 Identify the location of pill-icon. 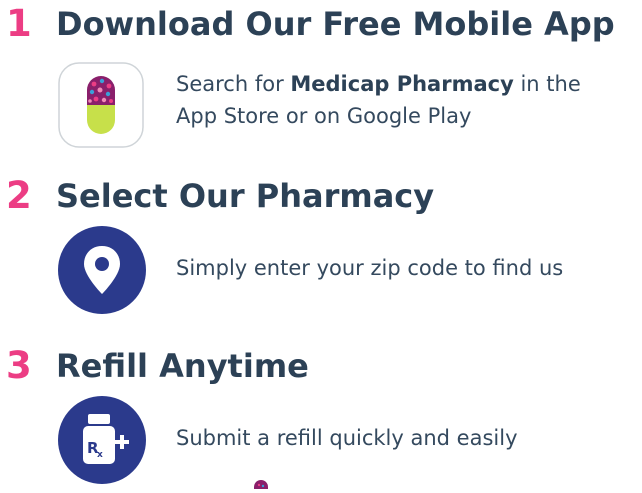
(261, 484).